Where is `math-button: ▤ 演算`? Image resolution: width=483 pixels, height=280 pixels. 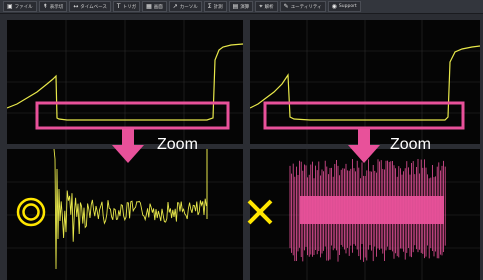 math-button: ▤ 演算 is located at coordinates (241, 6).